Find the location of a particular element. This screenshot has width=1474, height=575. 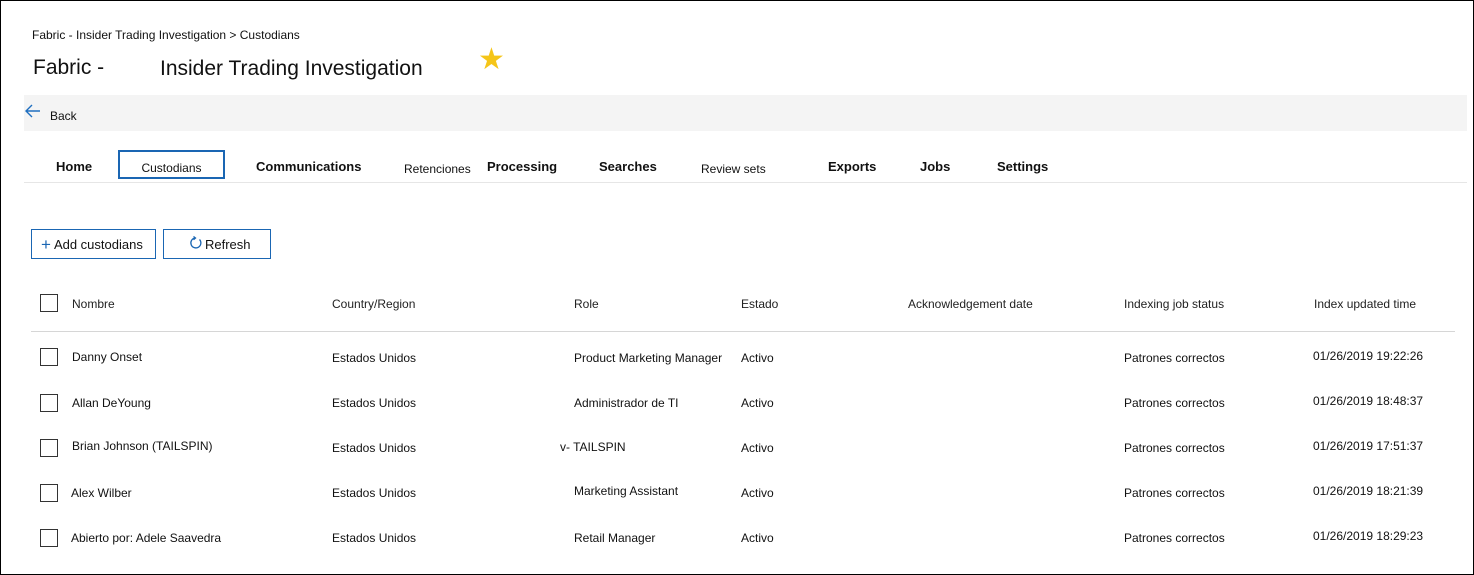

tab-settings: Settings is located at coordinates (1022, 166).